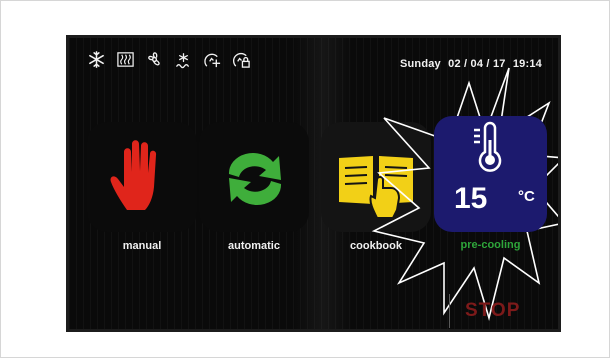 Image resolution: width=610 pixels, height=358 pixels. Describe the element at coordinates (492, 311) in the screenshot. I see `stop-button: STOP` at that location.